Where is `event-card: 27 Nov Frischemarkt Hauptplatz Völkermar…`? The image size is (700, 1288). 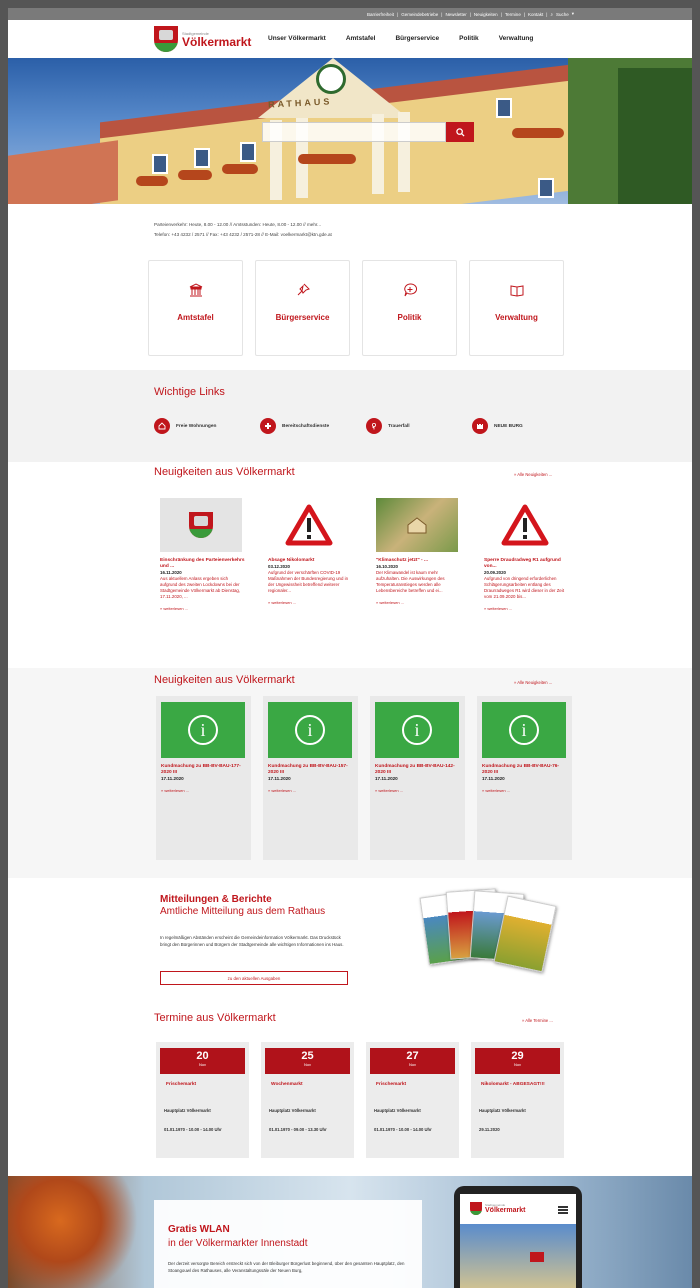 event-card: 27 Nov Frischemarkt Hauptplatz Völkermar… is located at coordinates (412, 1100).